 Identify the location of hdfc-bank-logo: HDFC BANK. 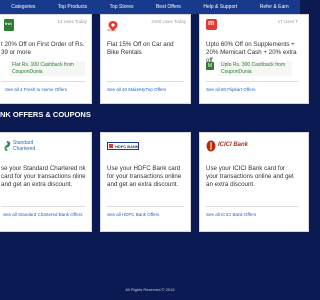
(123, 146).